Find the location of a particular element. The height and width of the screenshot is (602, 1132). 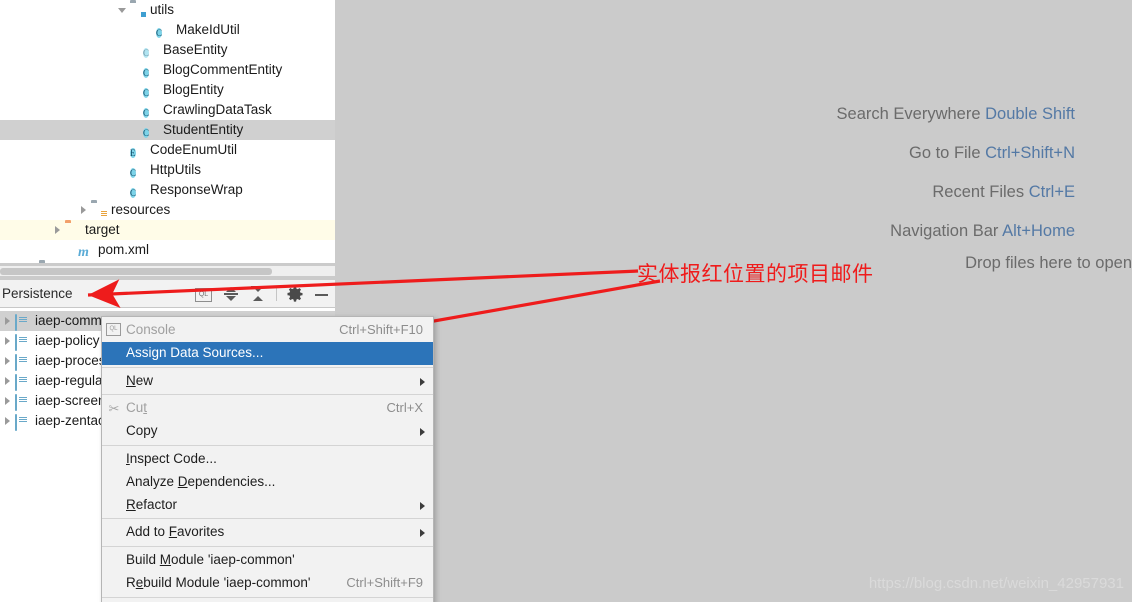

tree-row-label: MakeIdUtil is located at coordinates (208, 29).